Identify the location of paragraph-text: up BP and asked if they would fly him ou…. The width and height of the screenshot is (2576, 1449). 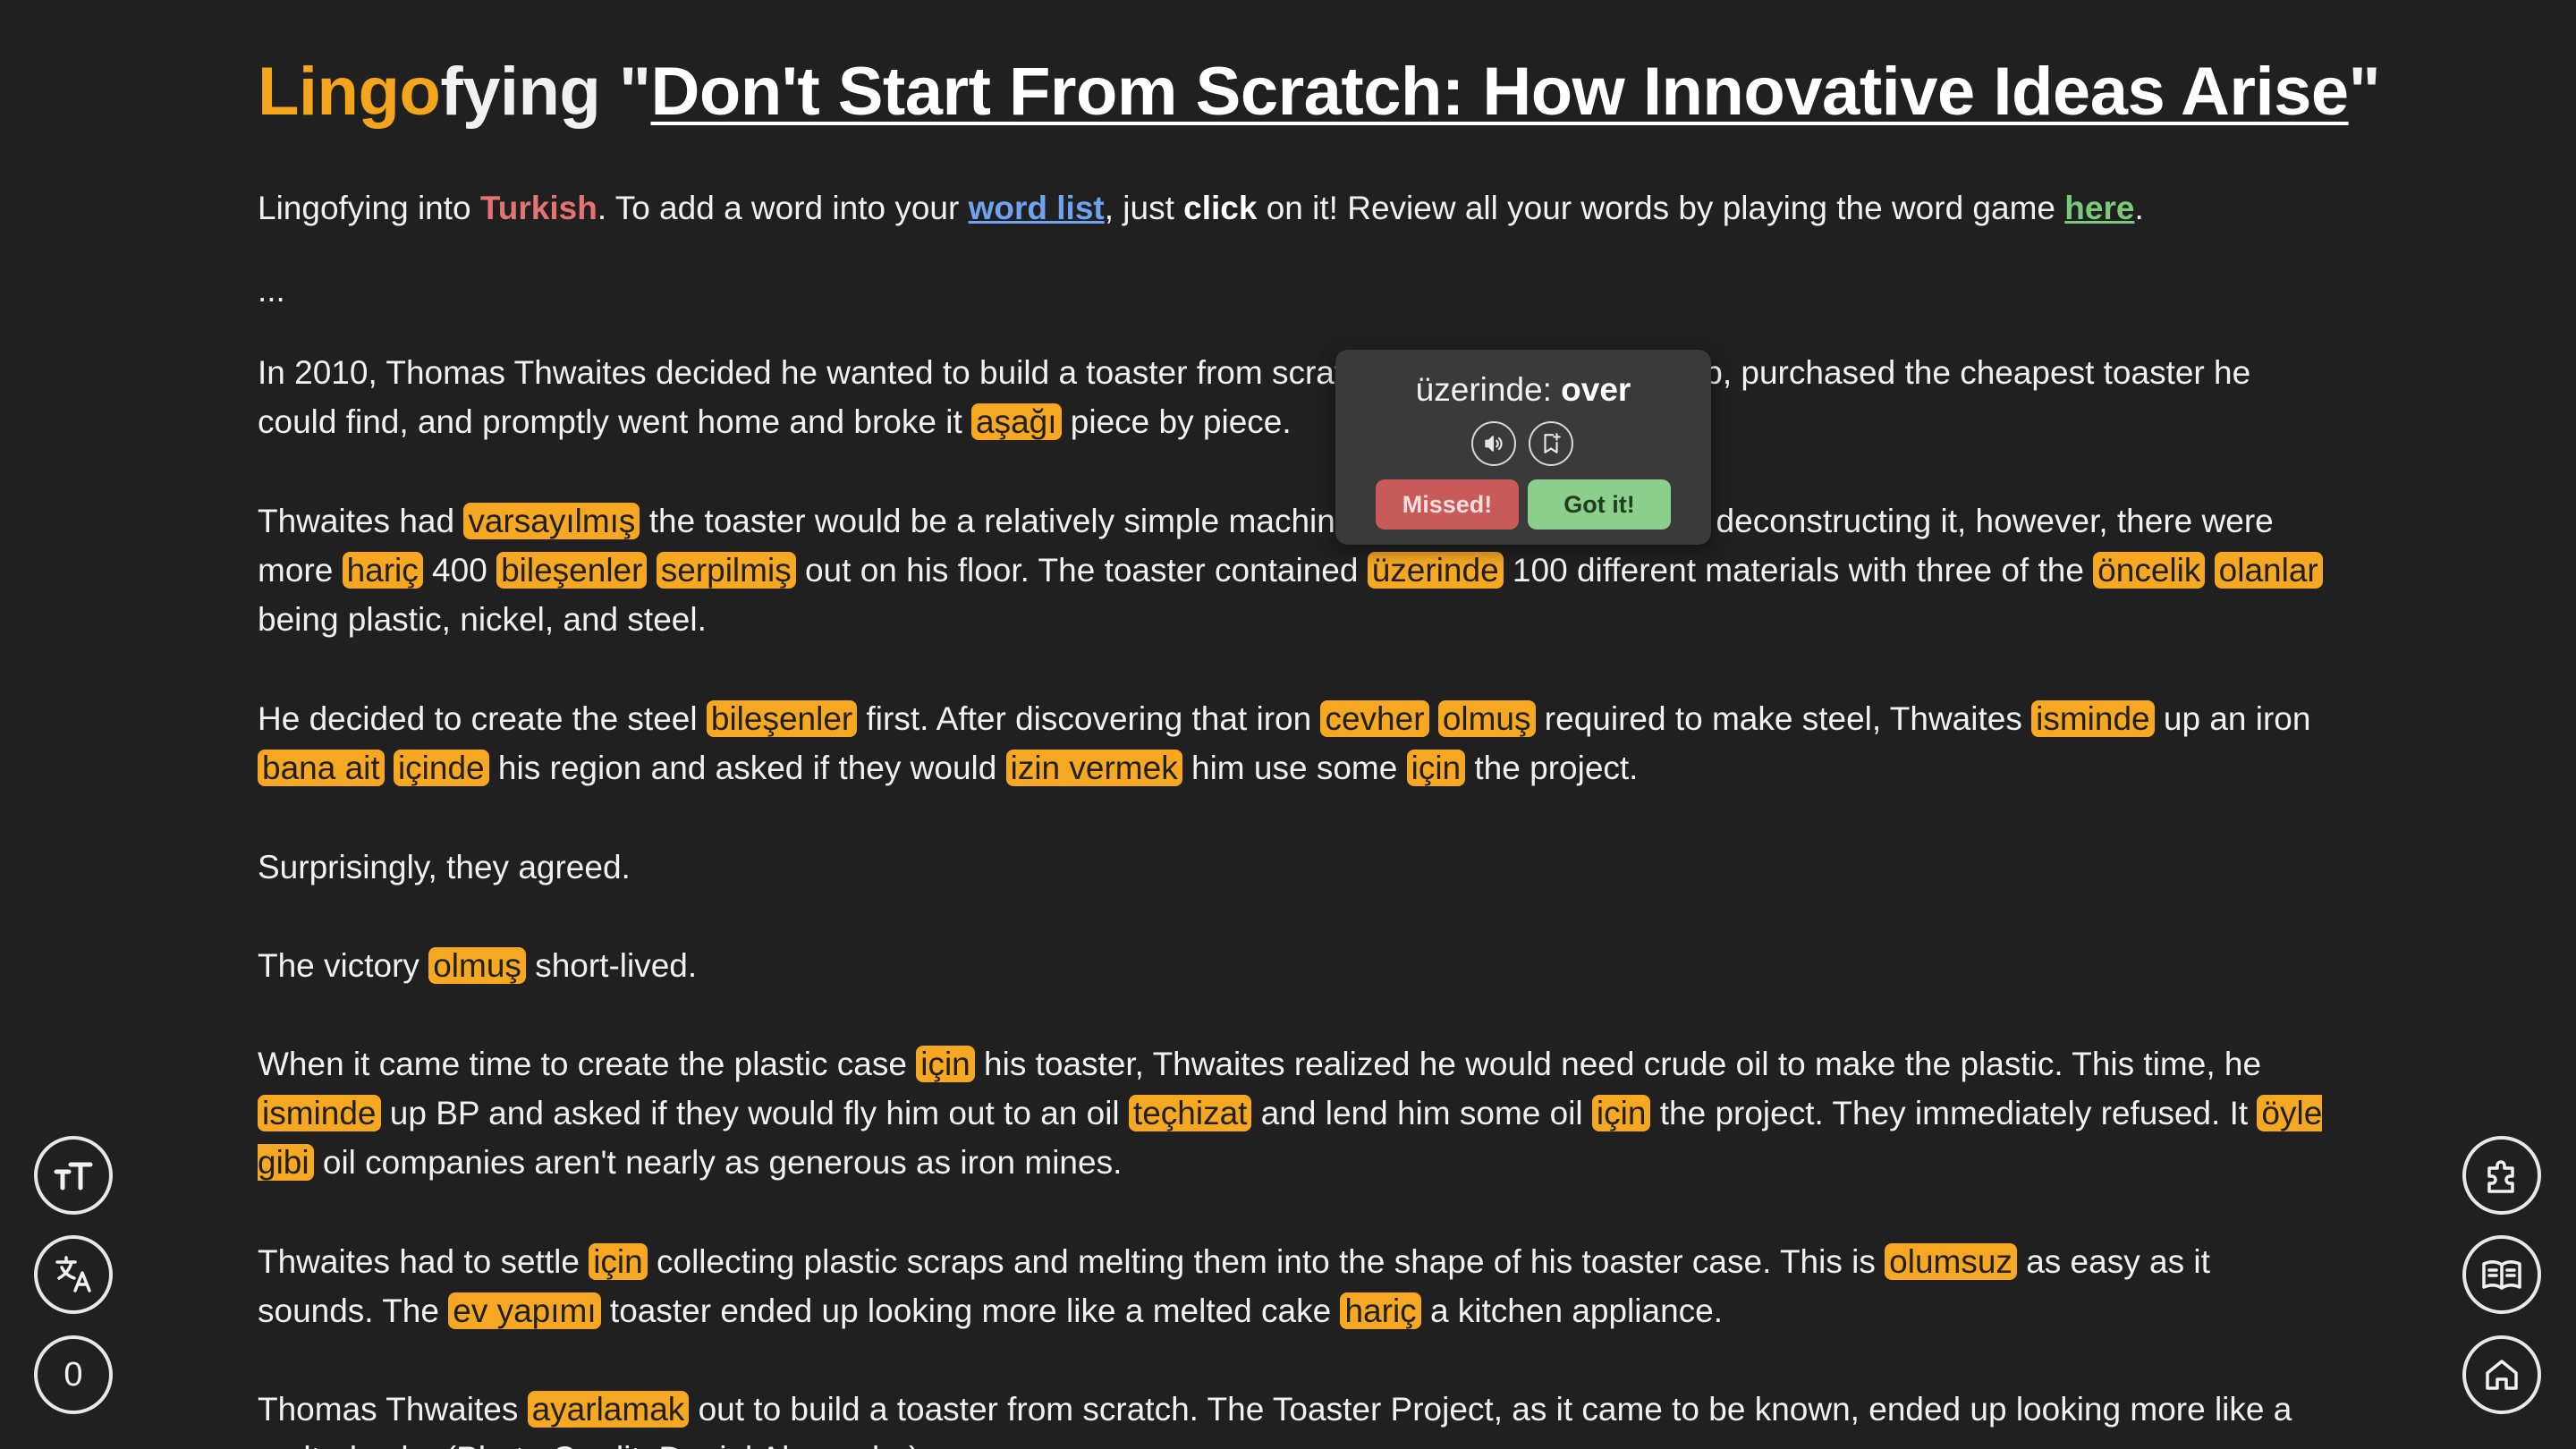
(754, 1113).